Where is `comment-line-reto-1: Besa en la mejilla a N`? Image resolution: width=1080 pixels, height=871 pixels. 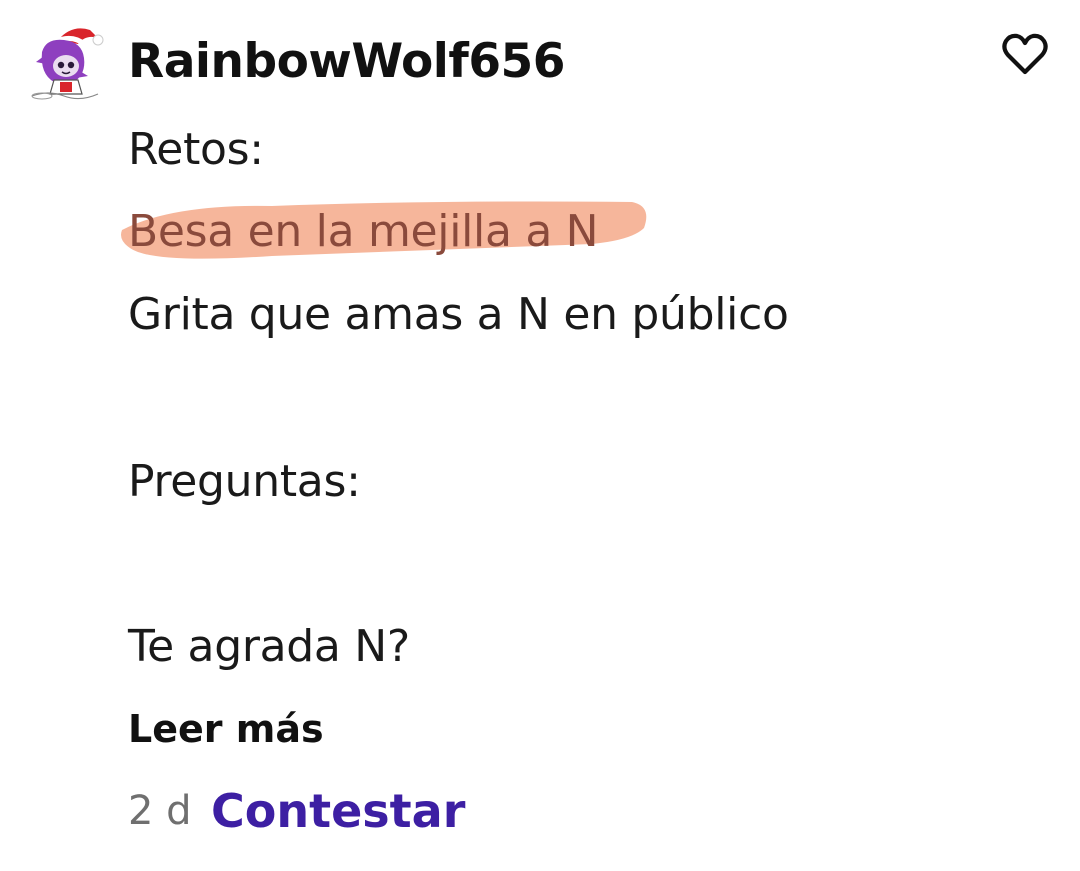
comment-line-reto-1: Besa en la mejilla a N is located at coordinates (363, 231).